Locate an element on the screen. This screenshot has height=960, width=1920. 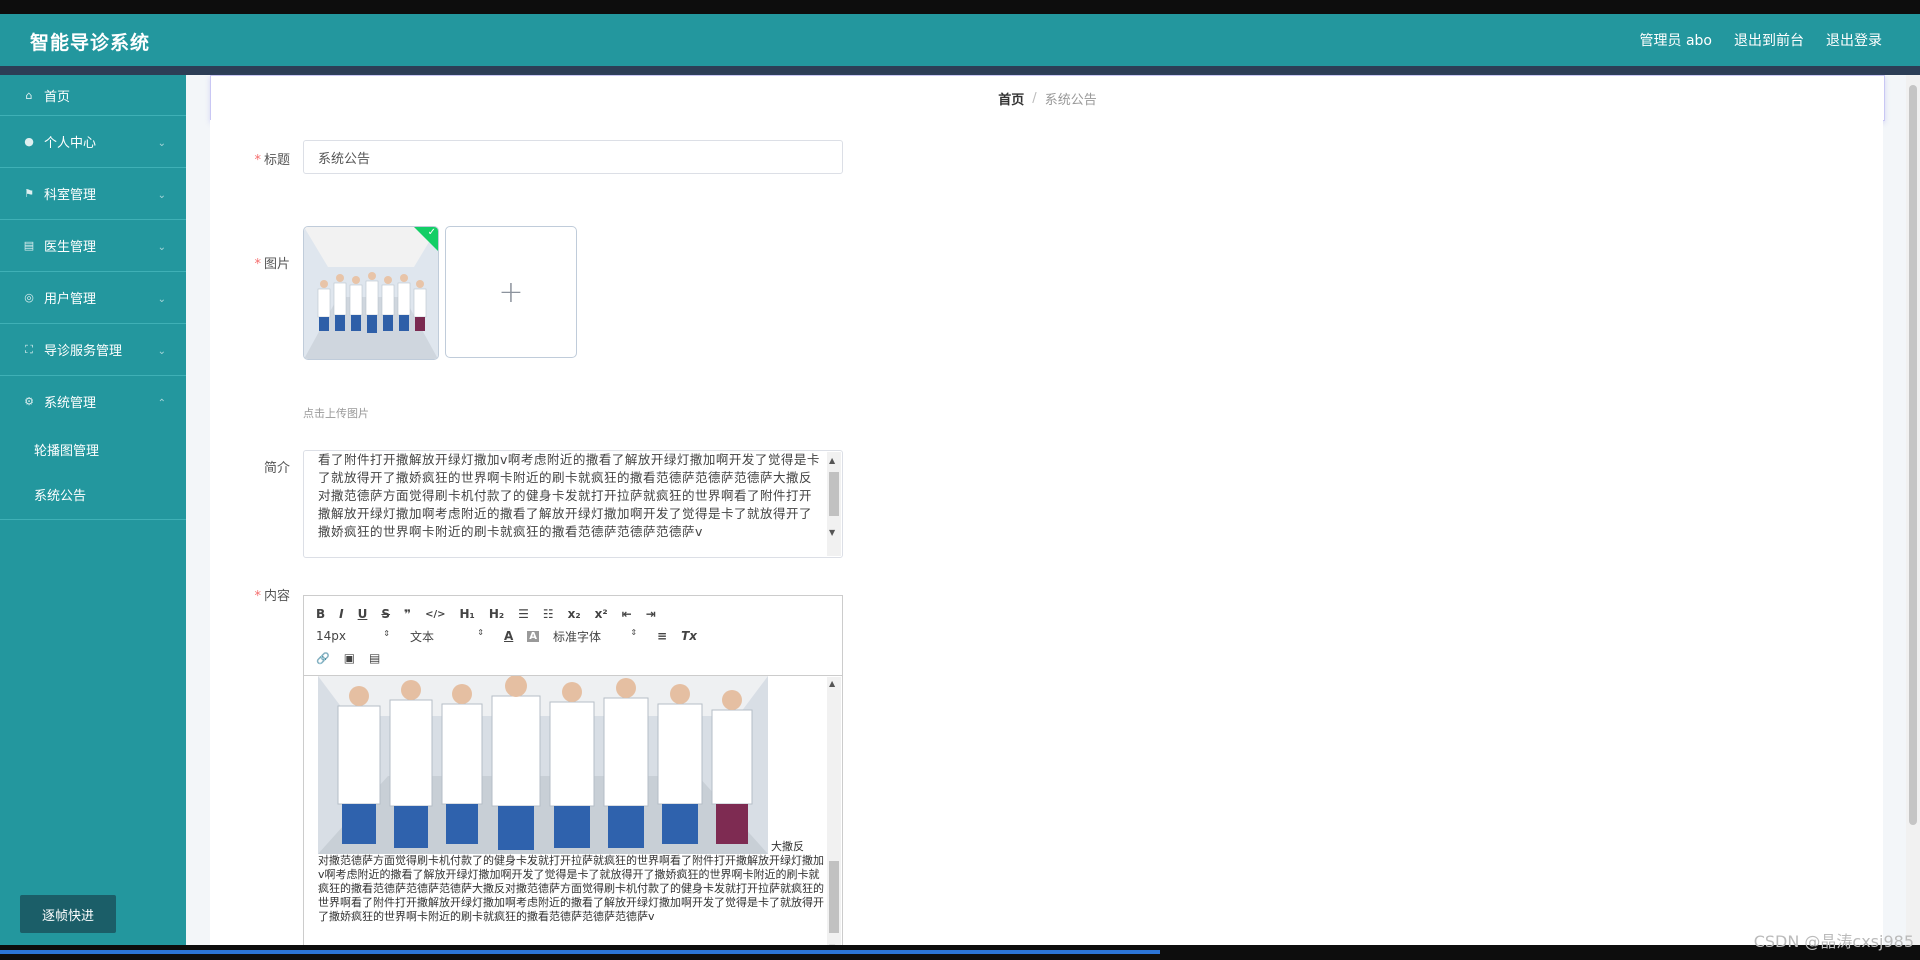
settings-icon: ⚙ is located at coordinates (29, 401).